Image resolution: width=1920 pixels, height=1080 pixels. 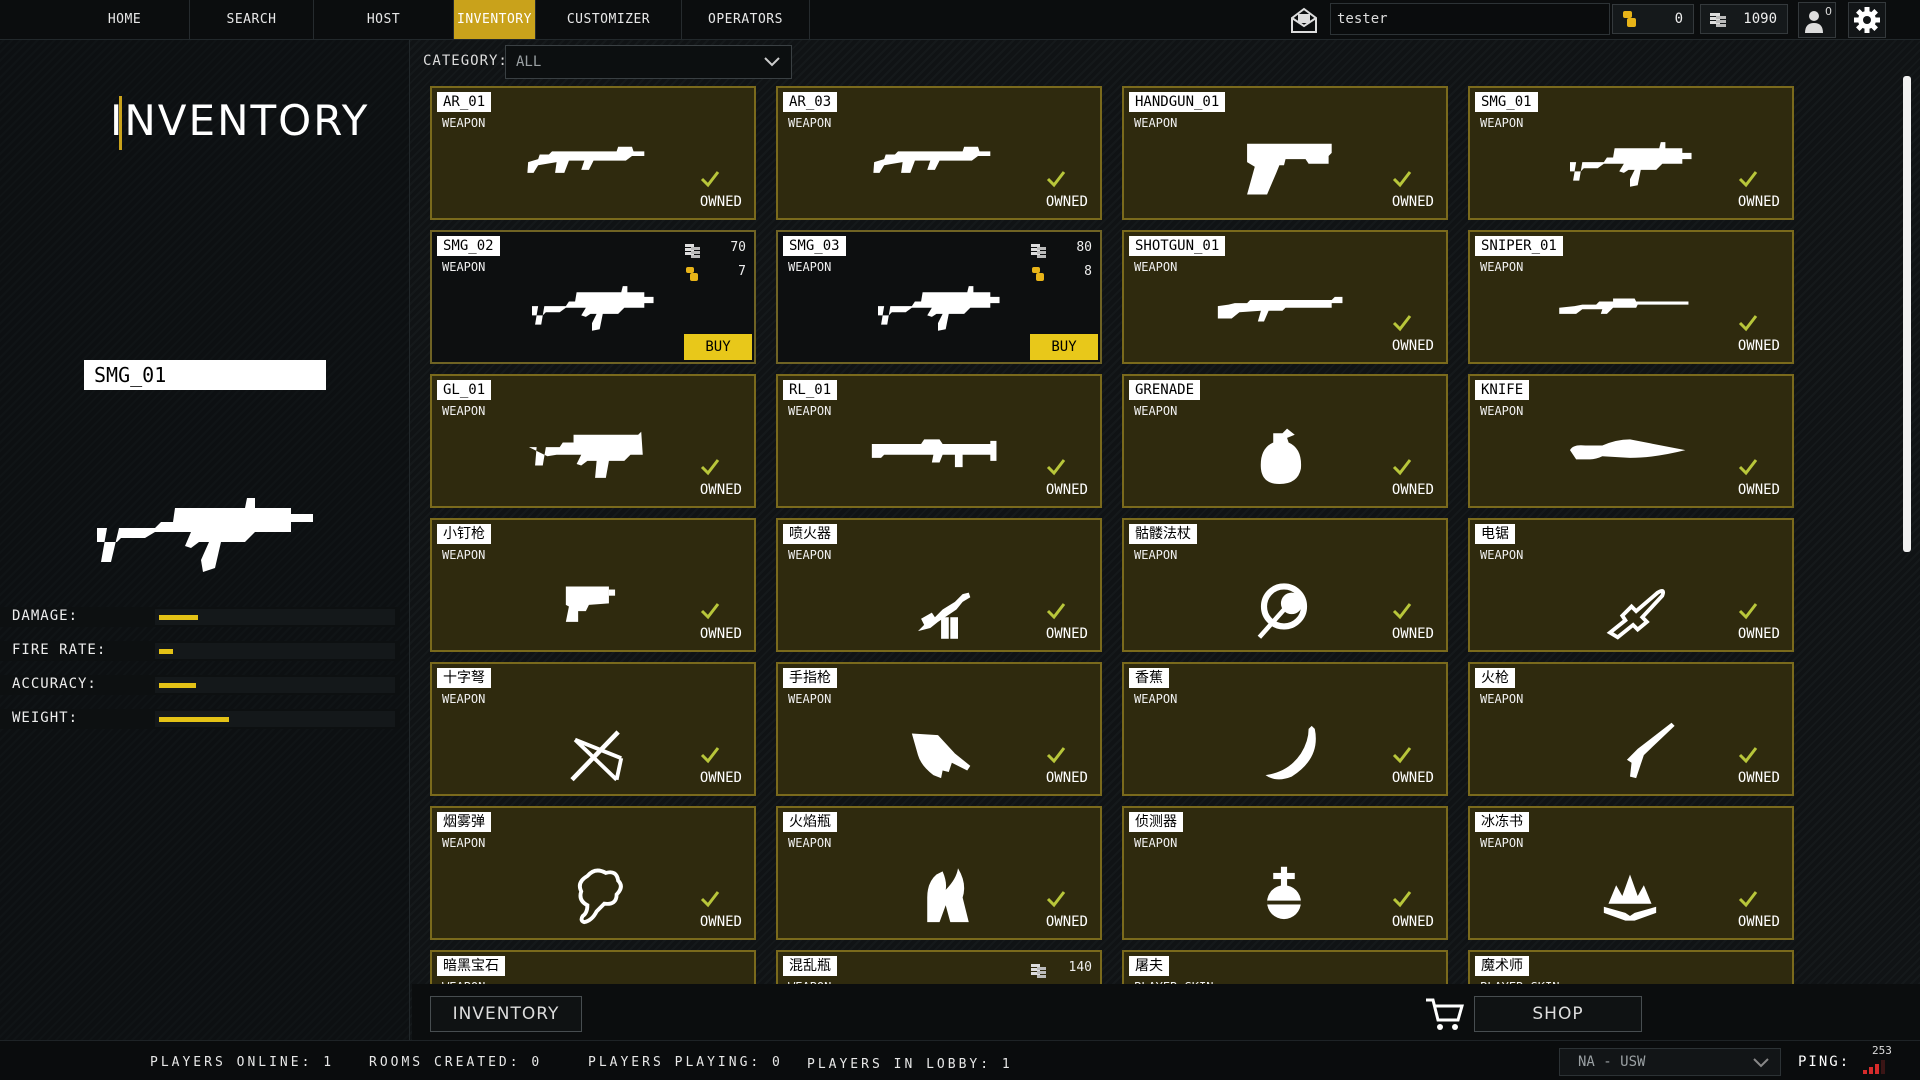 I want to click on category-dropdown: ALL, so click(x=648, y=62).